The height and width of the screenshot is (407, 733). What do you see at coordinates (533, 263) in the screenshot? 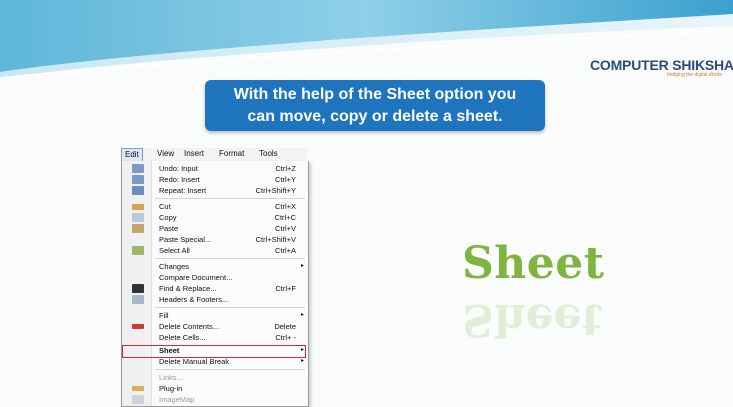
I see `sheet-title: Sheet` at bounding box center [533, 263].